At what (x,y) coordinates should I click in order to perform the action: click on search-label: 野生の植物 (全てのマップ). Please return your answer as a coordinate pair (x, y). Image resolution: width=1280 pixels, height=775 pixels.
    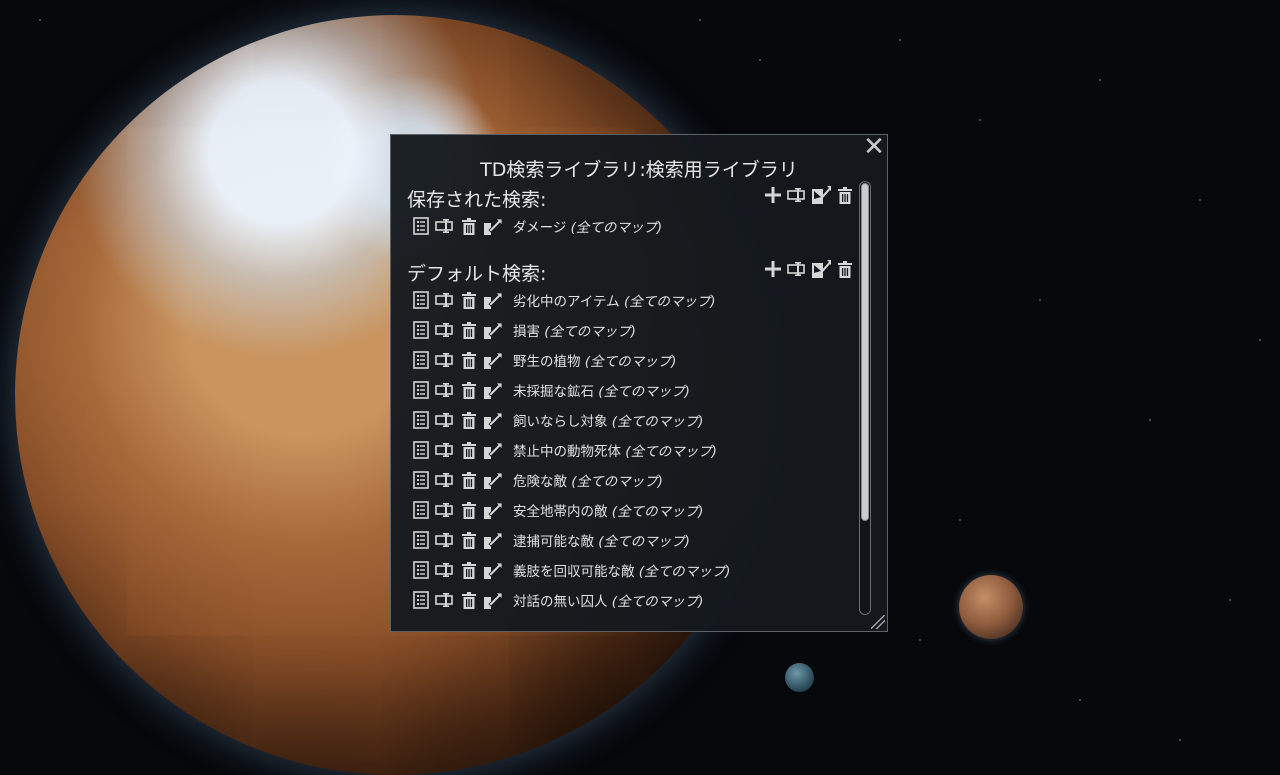
    Looking at the image, I should click on (594, 360).